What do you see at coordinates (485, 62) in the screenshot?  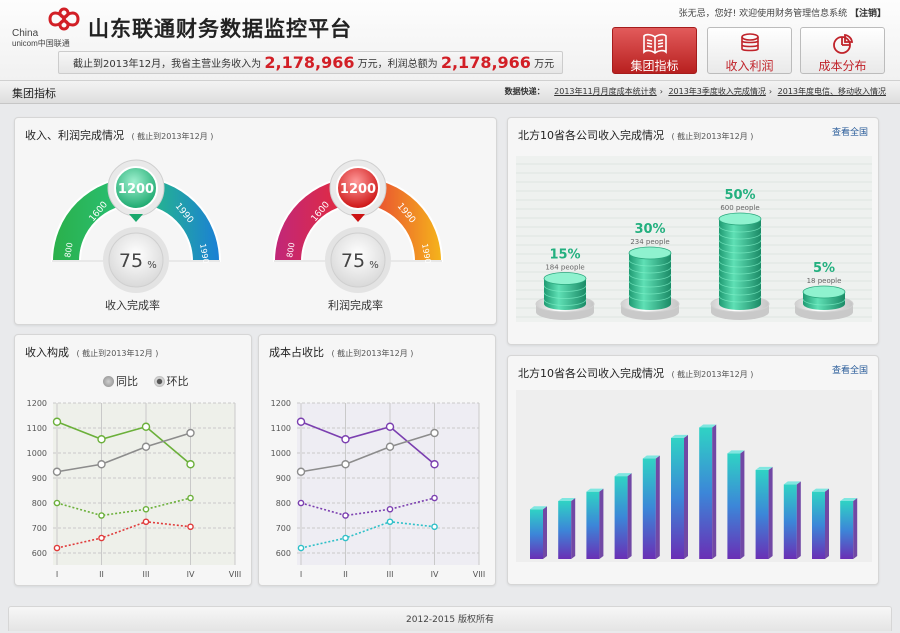 I see `banner-profit: 2,178,966` at bounding box center [485, 62].